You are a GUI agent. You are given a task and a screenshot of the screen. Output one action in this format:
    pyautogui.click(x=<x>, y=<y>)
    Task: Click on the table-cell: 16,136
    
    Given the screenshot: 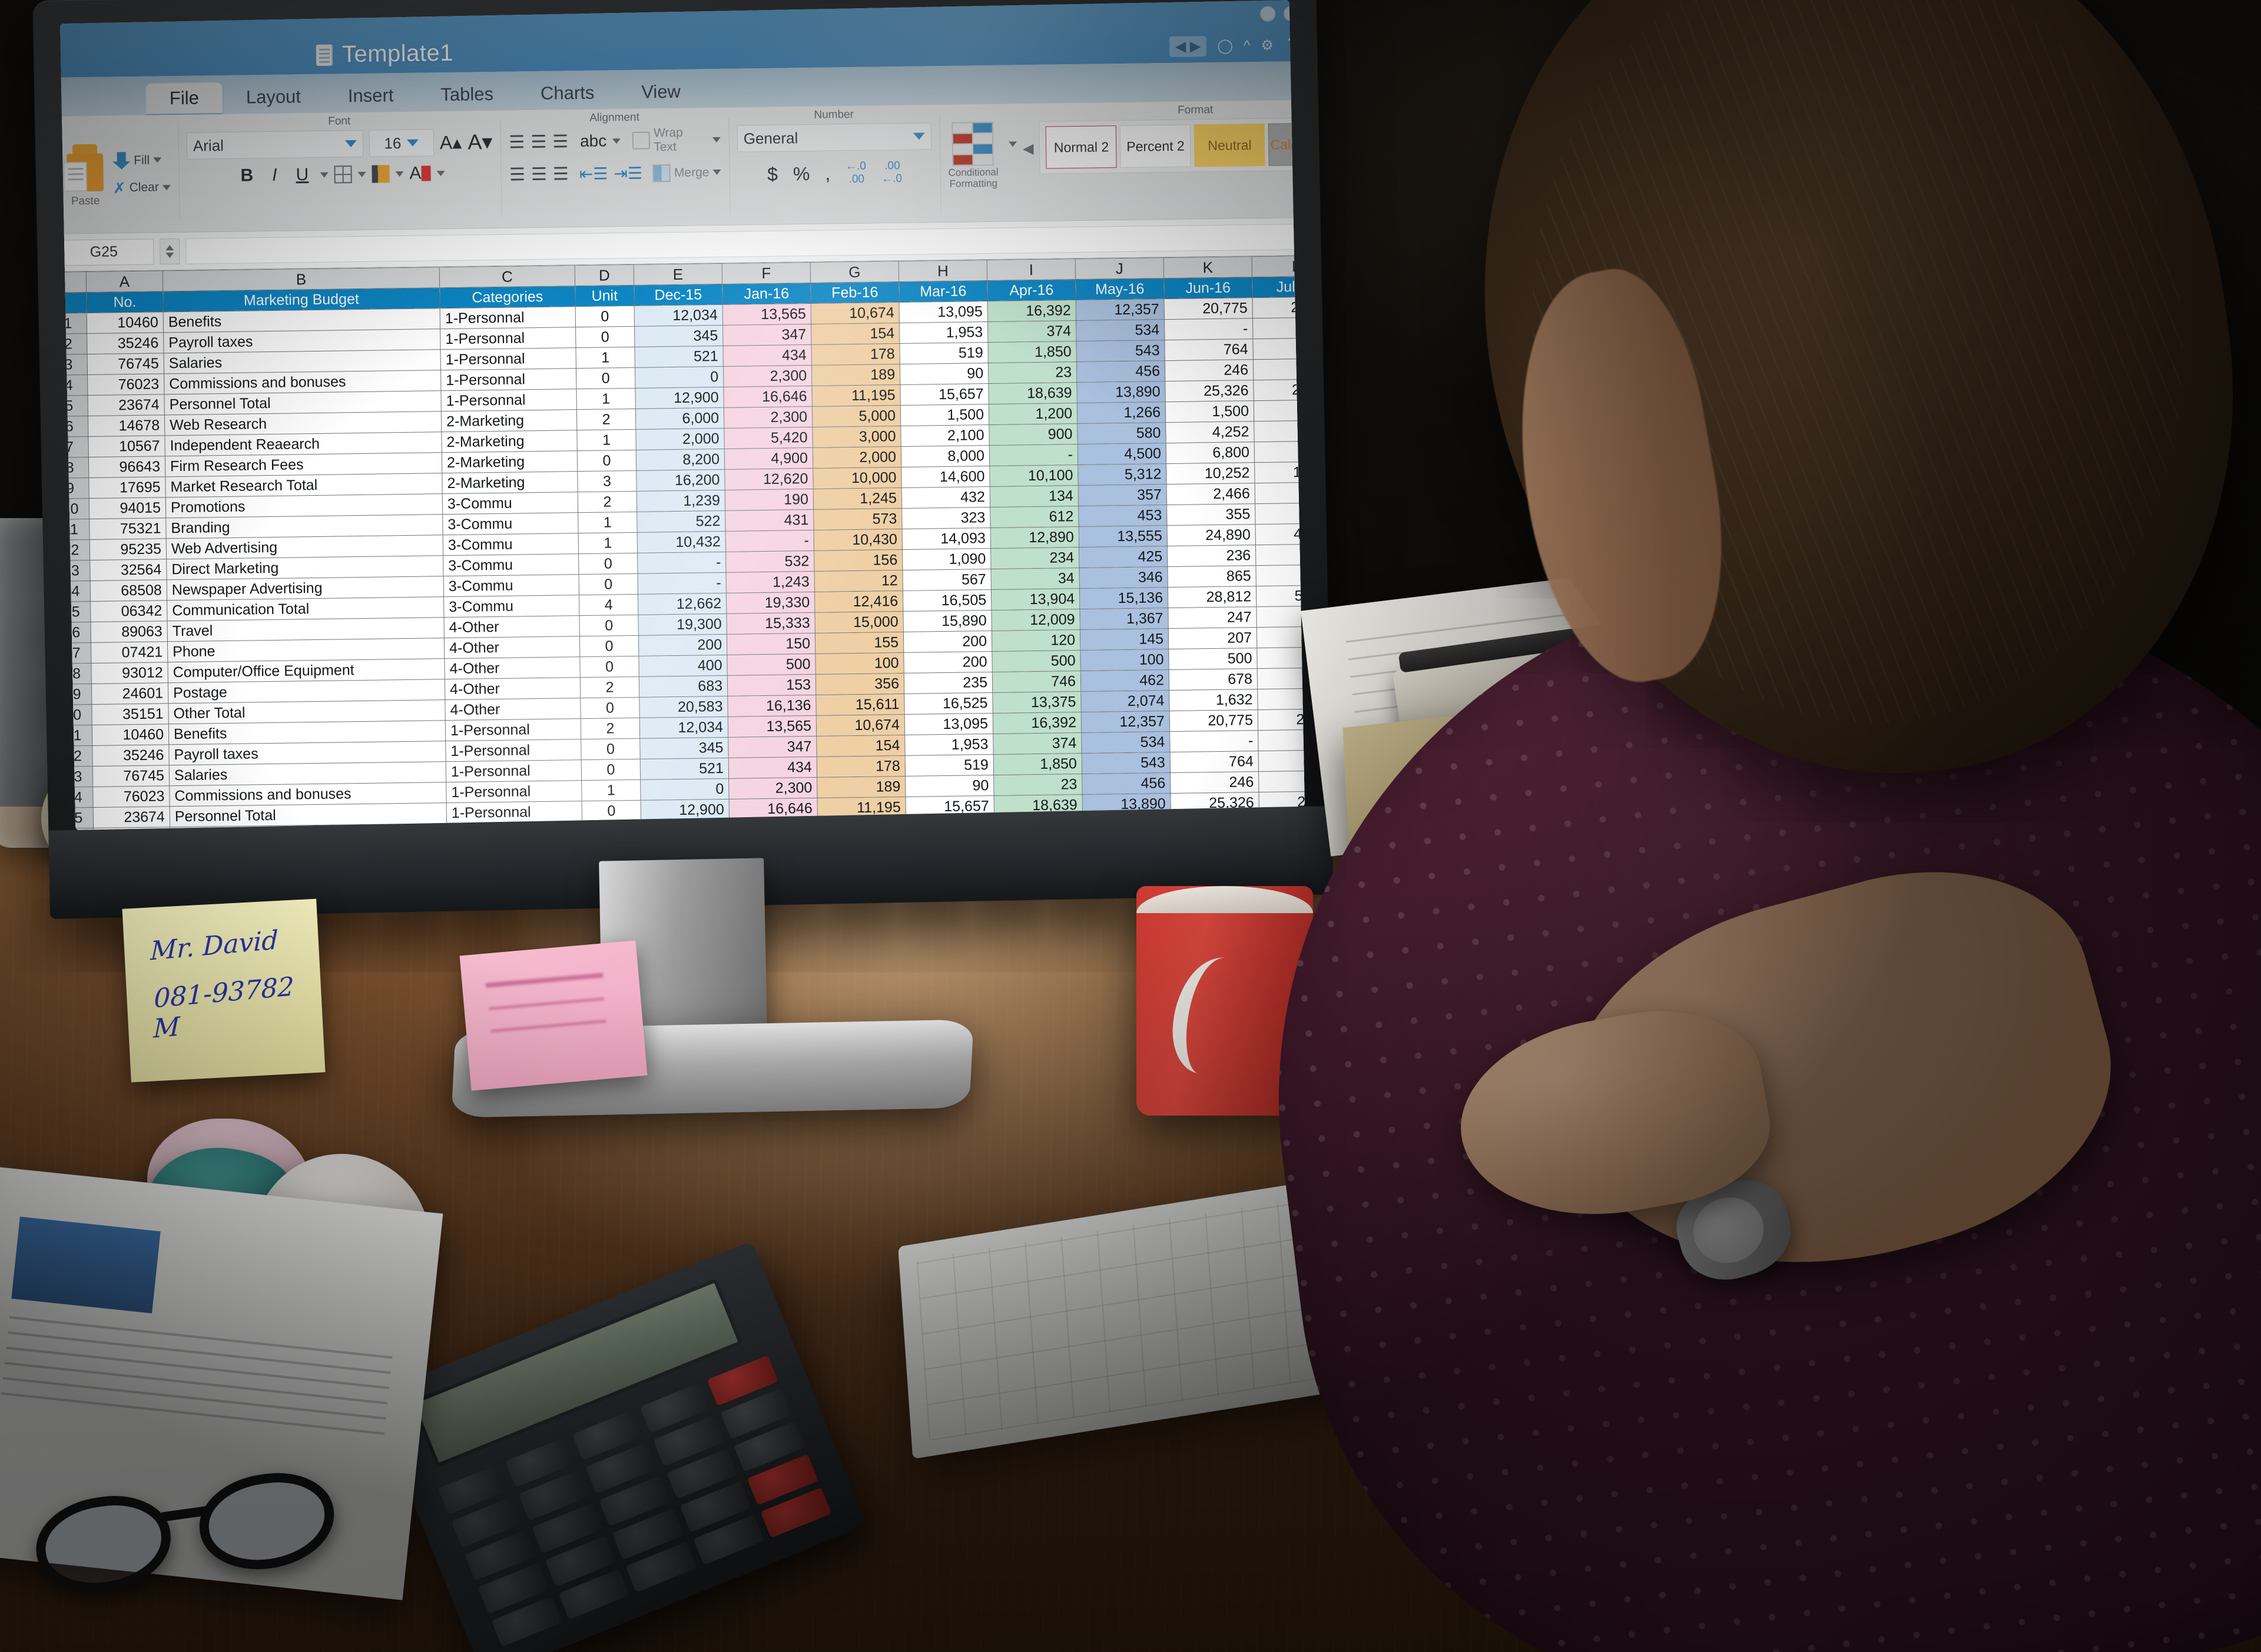 What is the action you would take?
    pyautogui.click(x=772, y=706)
    